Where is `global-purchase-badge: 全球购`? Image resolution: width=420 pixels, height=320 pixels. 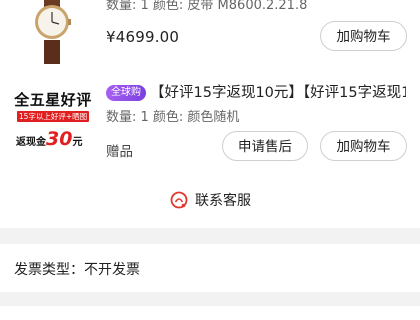
global-purchase-badge: 全球购 is located at coordinates (126, 93).